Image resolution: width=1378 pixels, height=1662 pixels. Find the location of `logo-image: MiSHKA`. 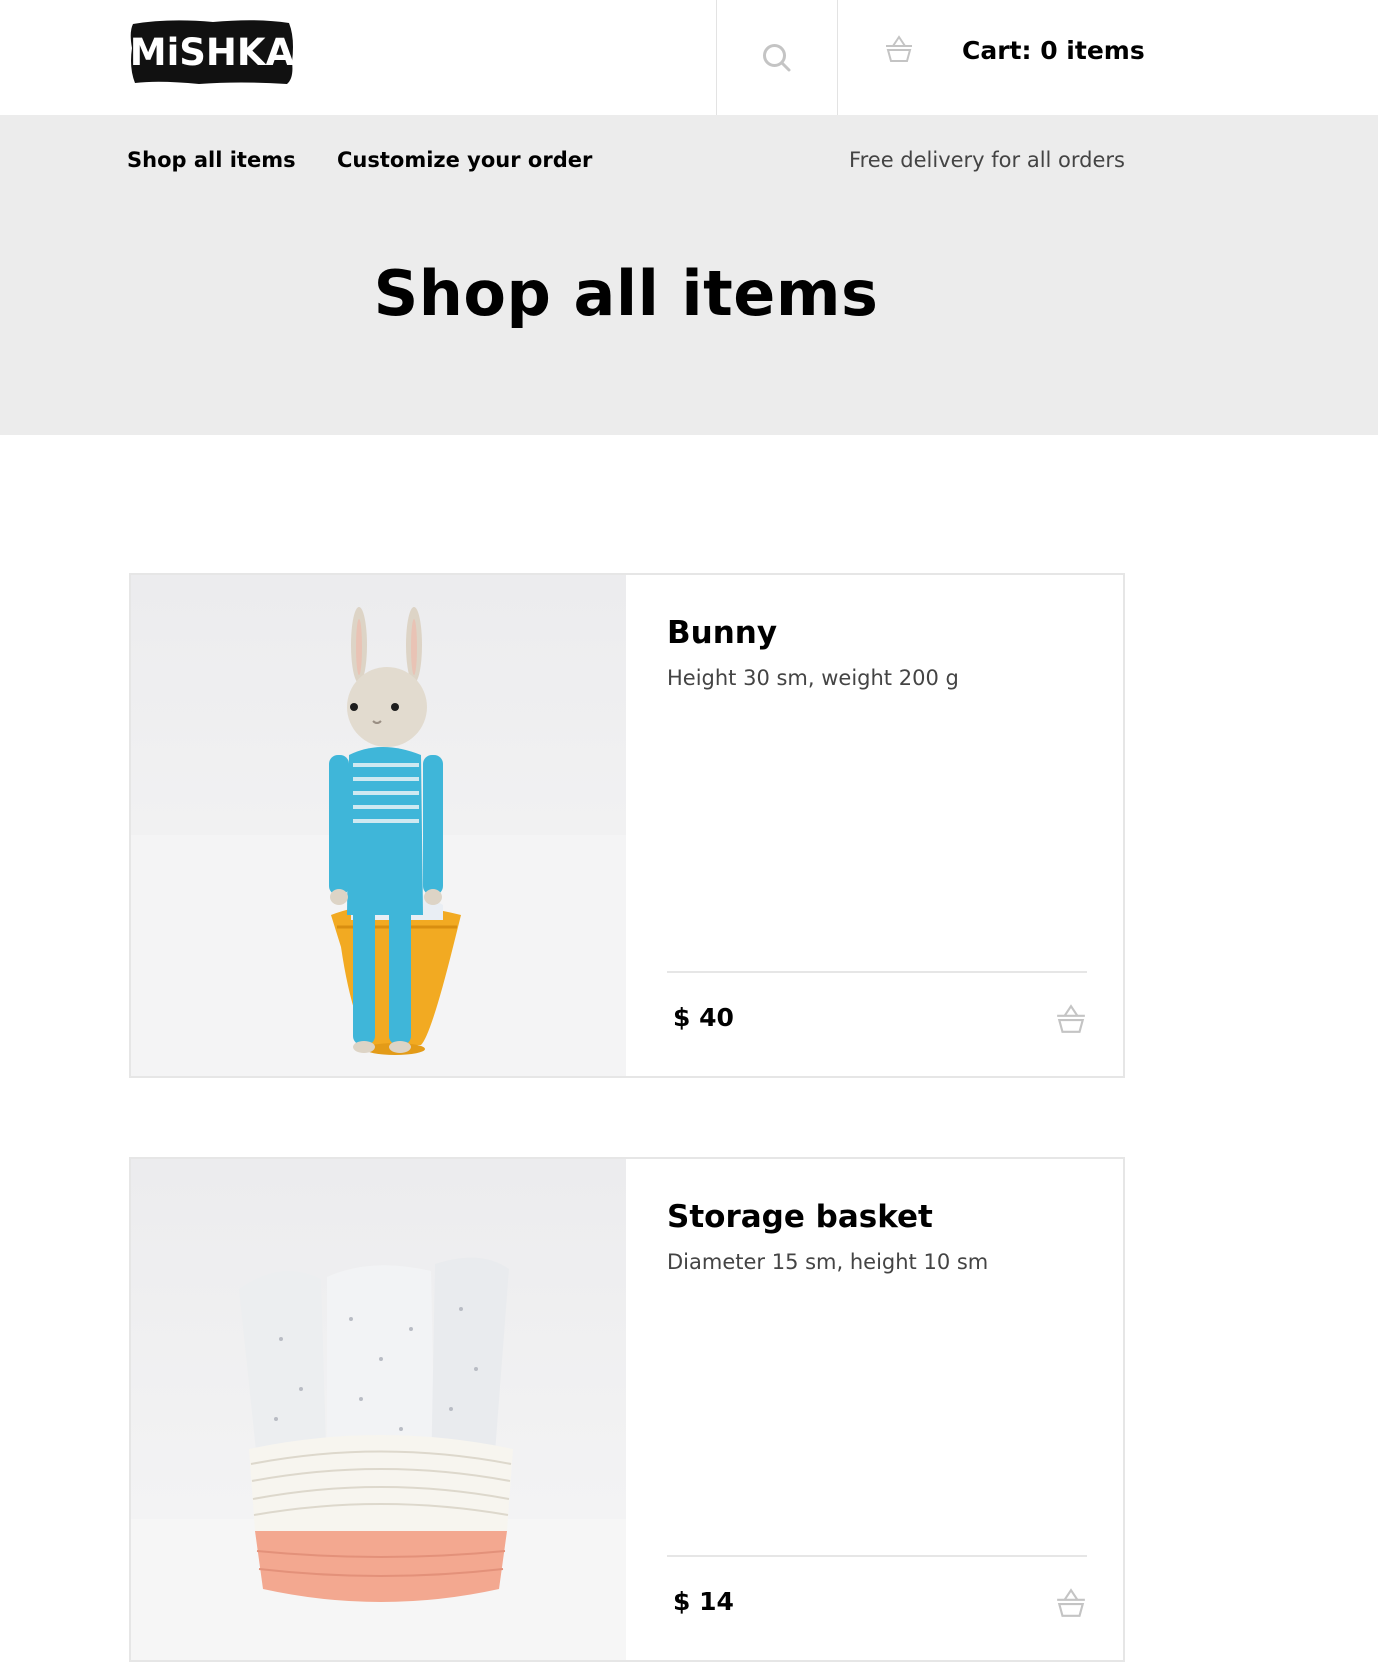

logo-image: MiSHKA is located at coordinates (212, 52).